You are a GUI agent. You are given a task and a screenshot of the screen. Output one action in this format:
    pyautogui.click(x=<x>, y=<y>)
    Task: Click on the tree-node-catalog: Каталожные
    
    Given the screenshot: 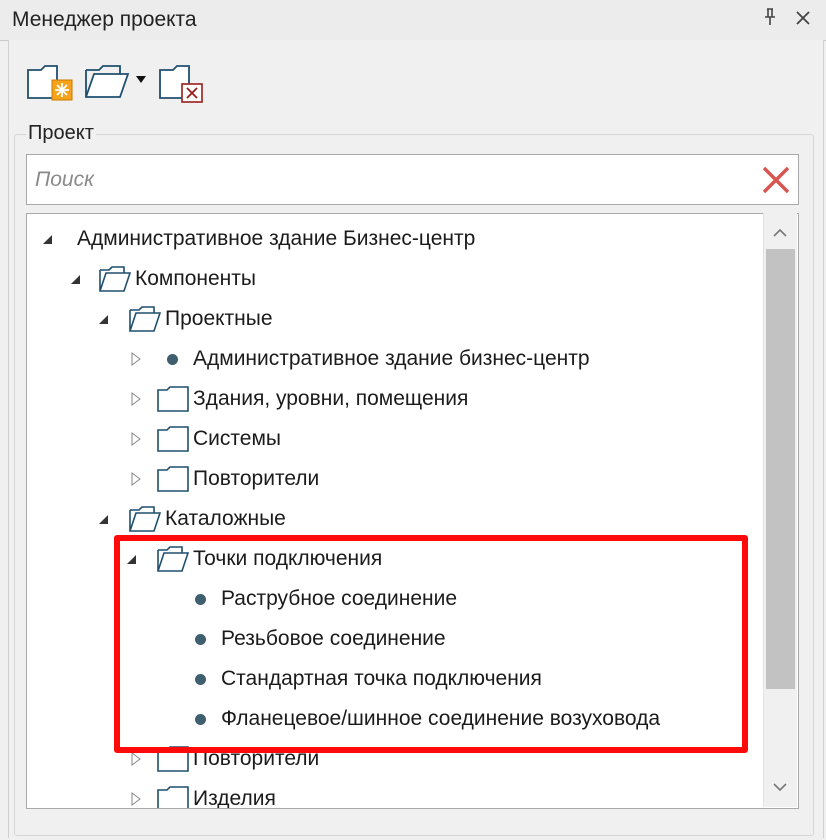 What is the action you would take?
    pyautogui.click(x=397, y=519)
    